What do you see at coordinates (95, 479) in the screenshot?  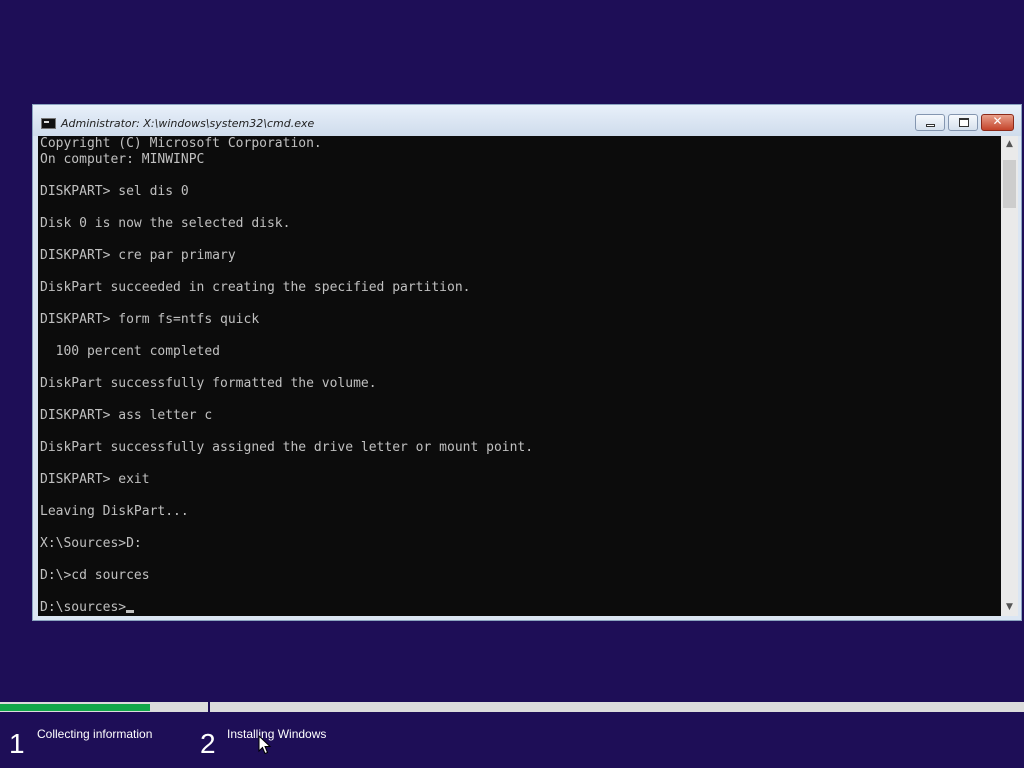 I see `console-line: DISKPART> exit` at bounding box center [95, 479].